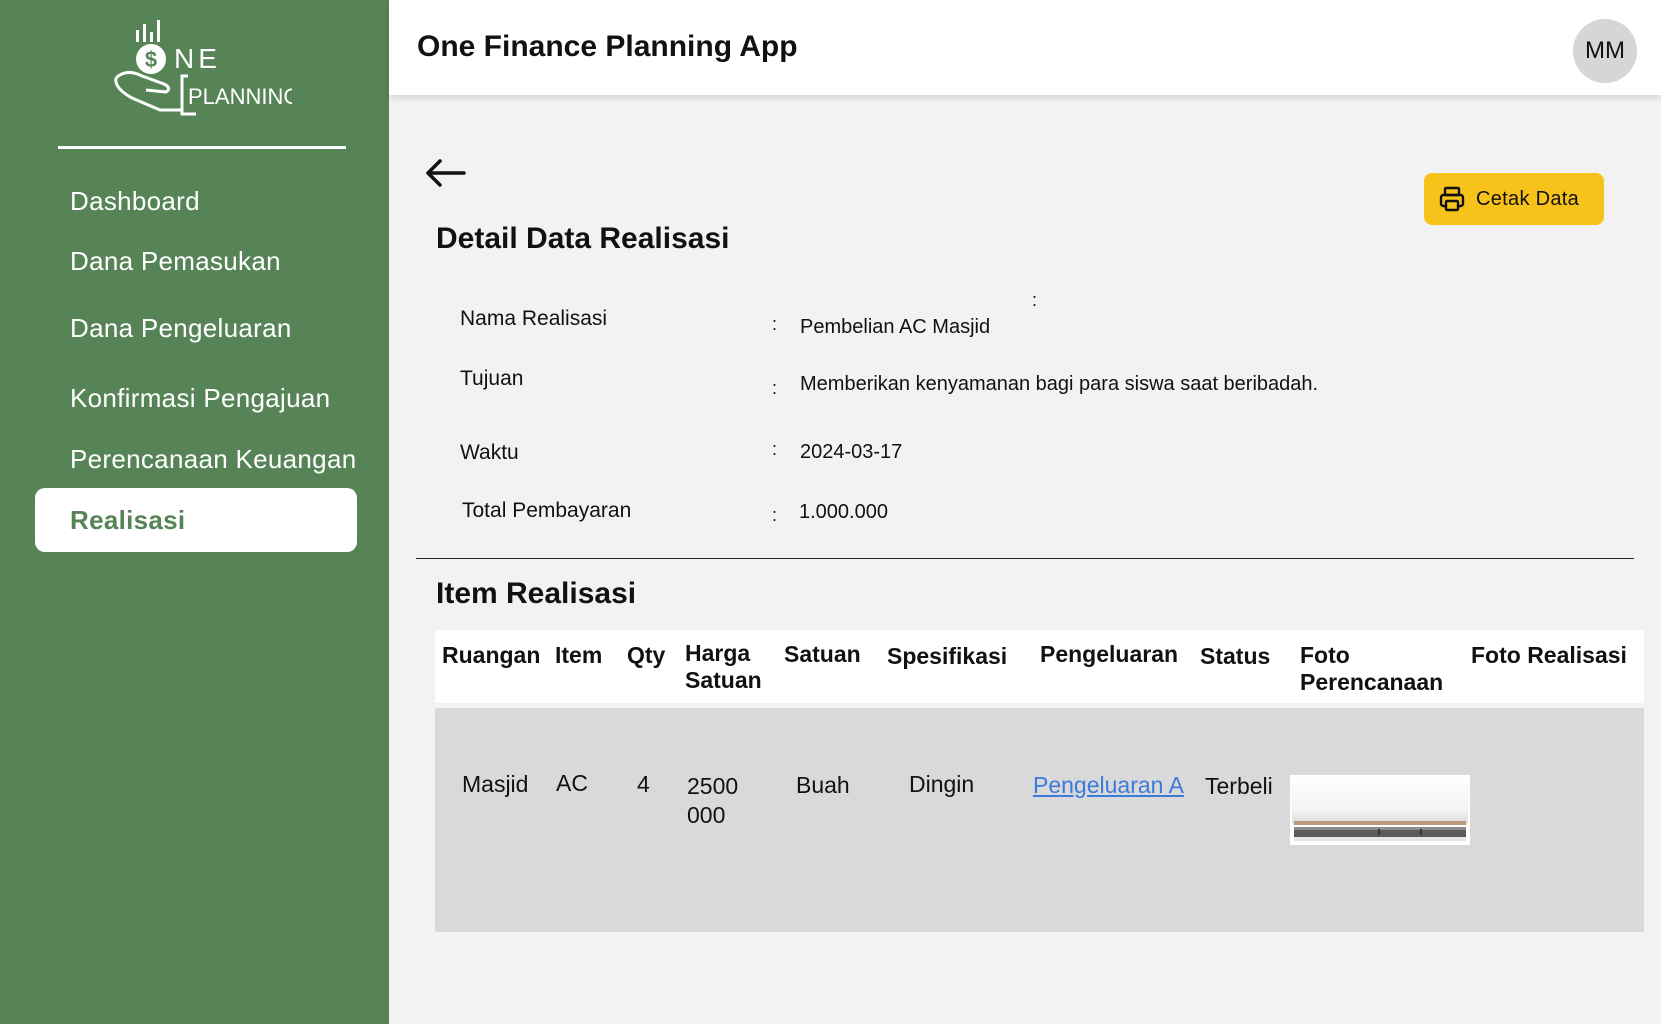  Describe the element at coordinates (181, 327) in the screenshot. I see `sidebar-item-label: Dana Pengeluaran` at that location.